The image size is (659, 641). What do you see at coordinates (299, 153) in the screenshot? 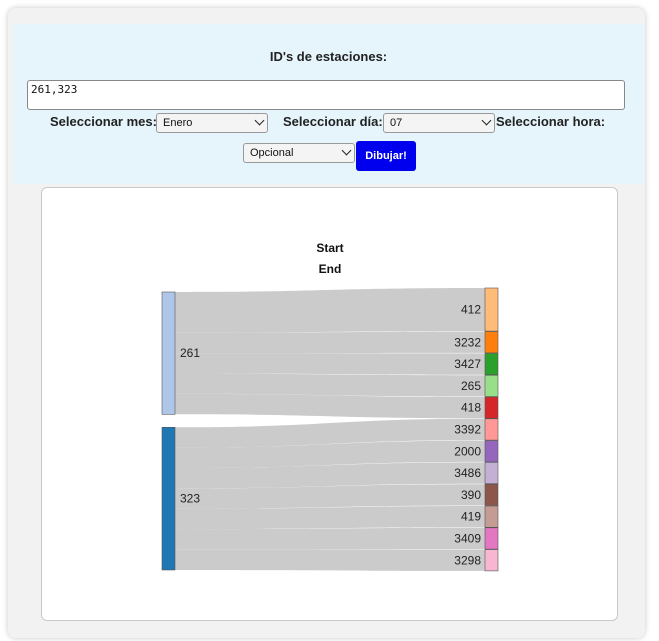
I see `hour-select: Opcional` at bounding box center [299, 153].